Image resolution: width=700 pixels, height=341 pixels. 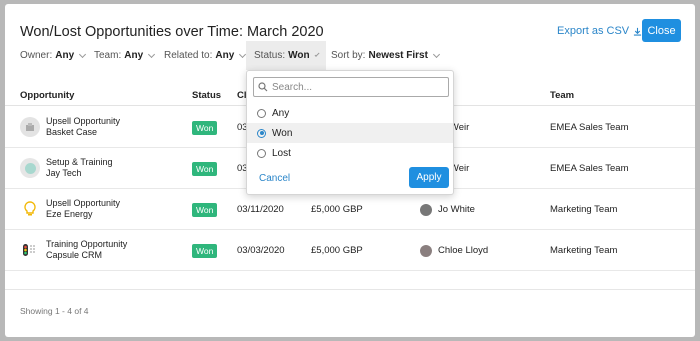 I want to click on apply-button: Apply, so click(x=429, y=177).